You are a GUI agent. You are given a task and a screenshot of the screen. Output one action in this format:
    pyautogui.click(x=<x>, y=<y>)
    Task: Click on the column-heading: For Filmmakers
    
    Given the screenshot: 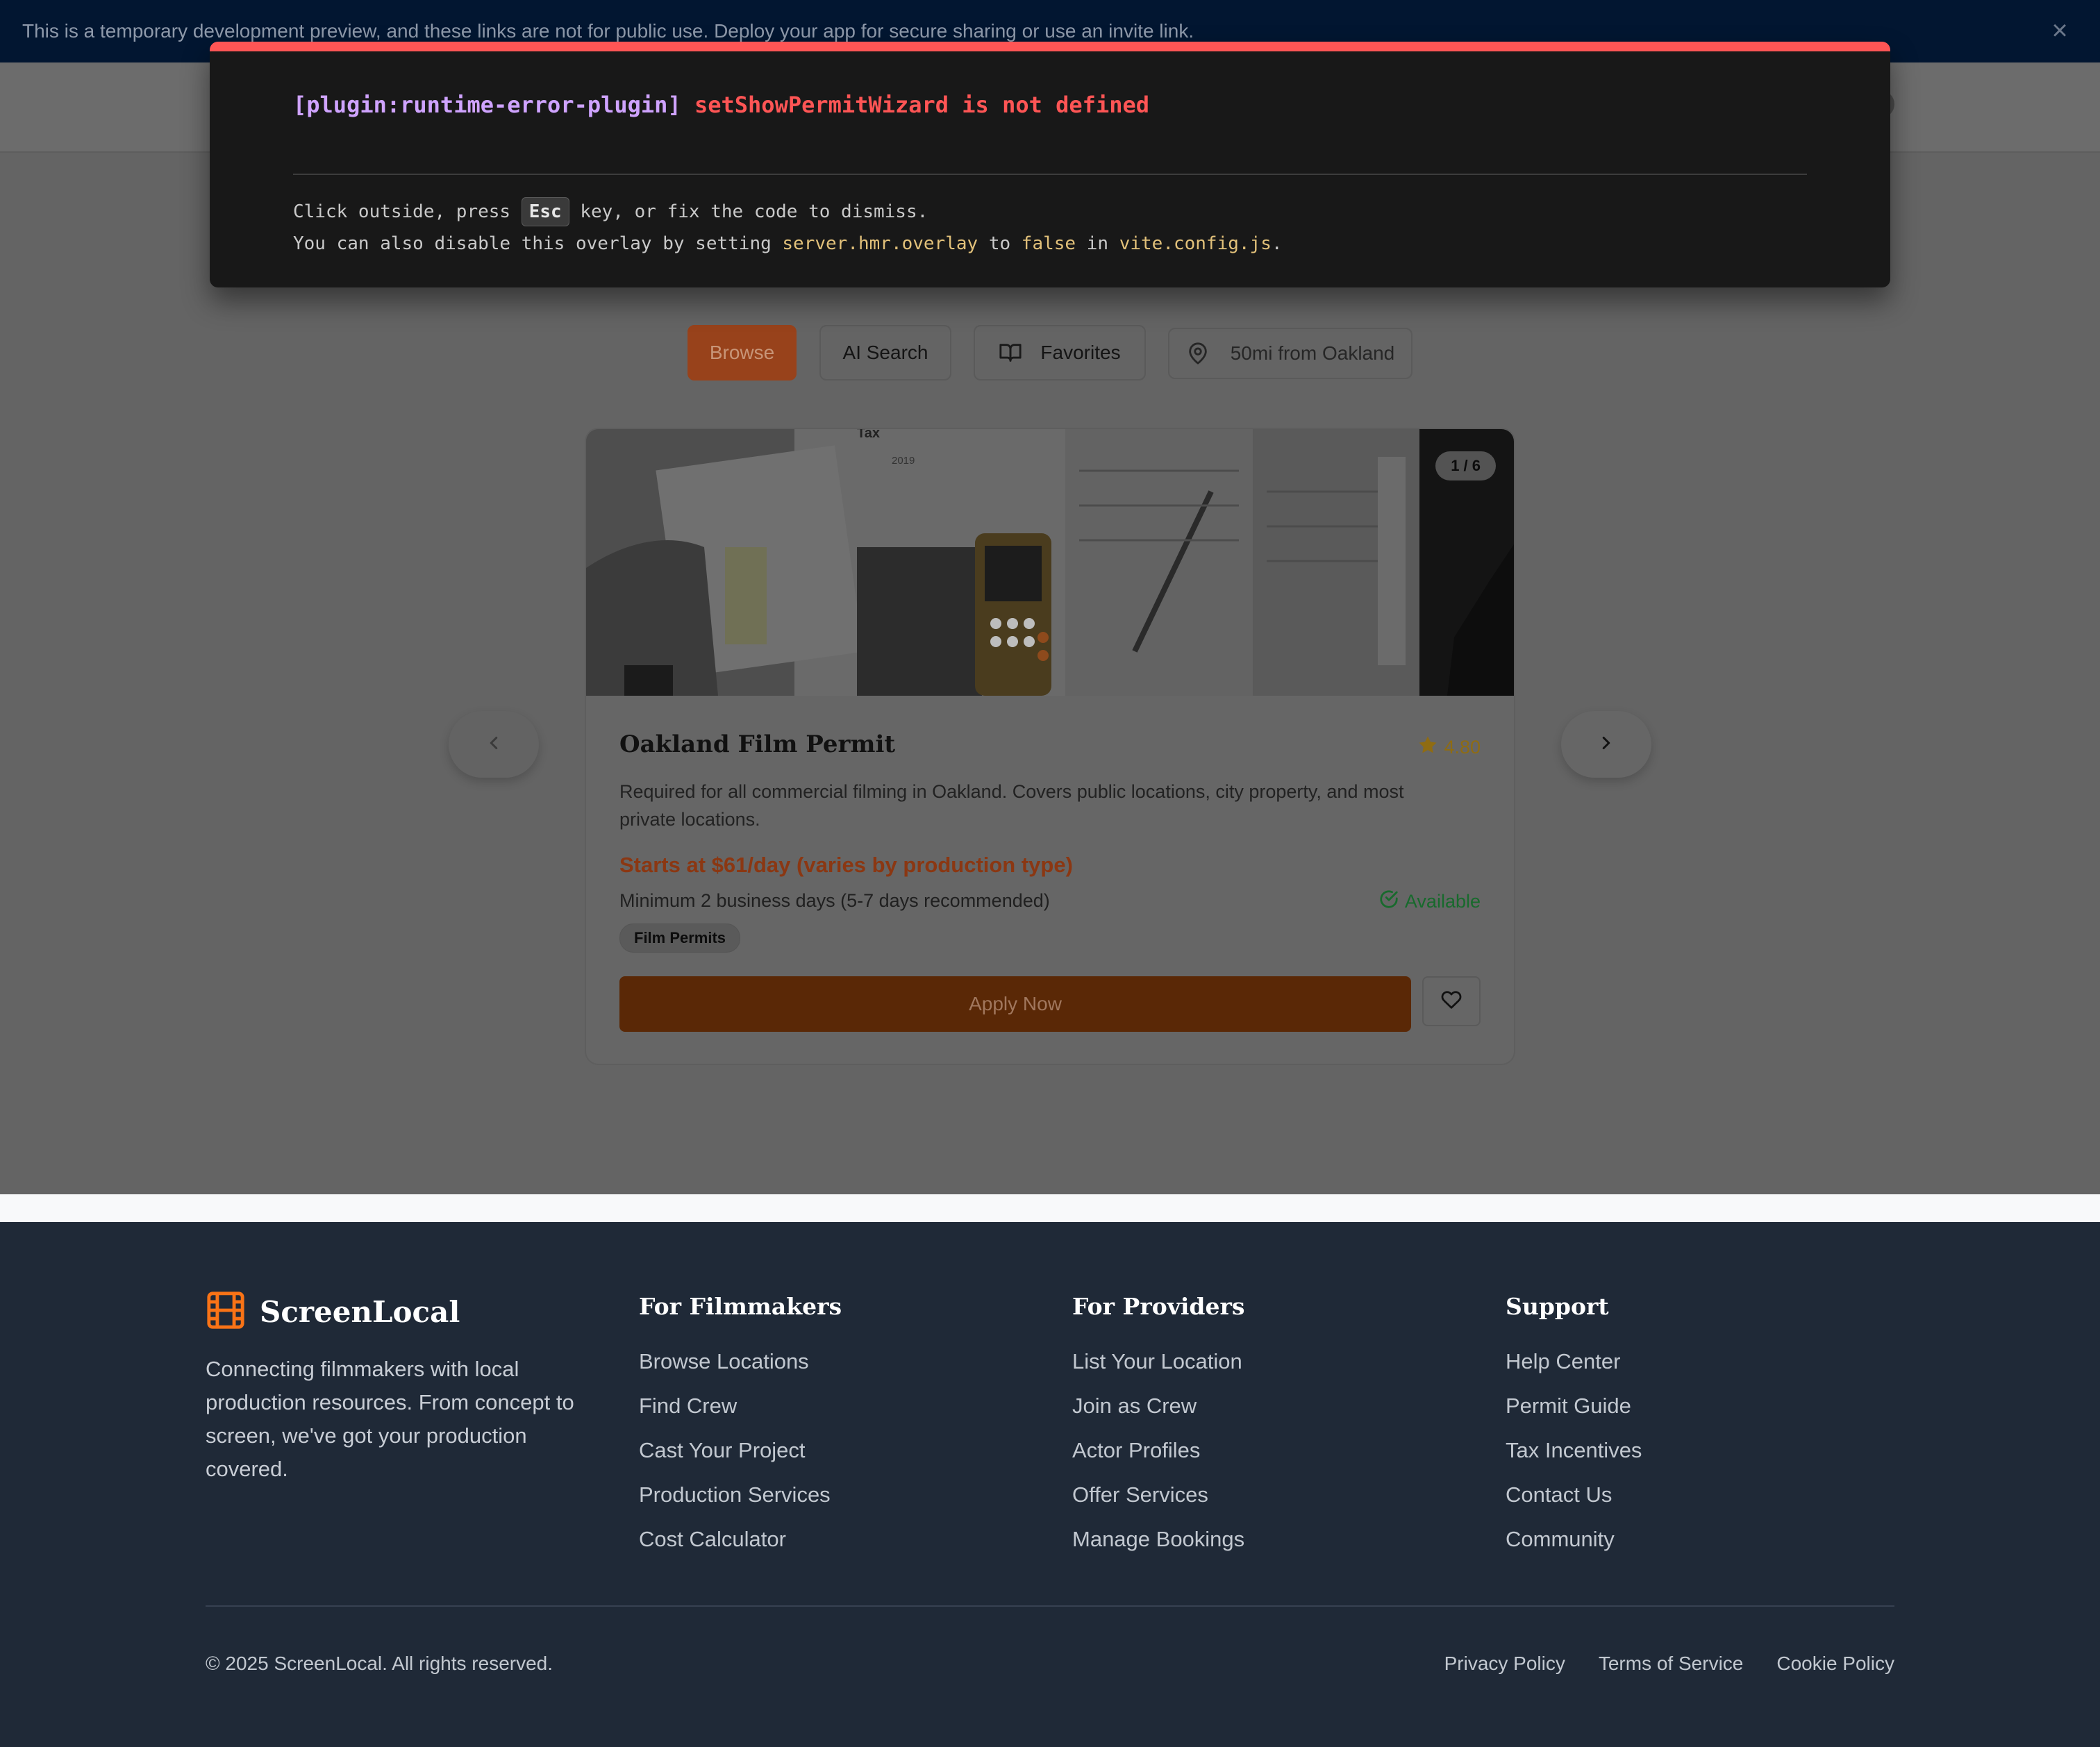 What is the action you would take?
    pyautogui.click(x=740, y=1306)
    